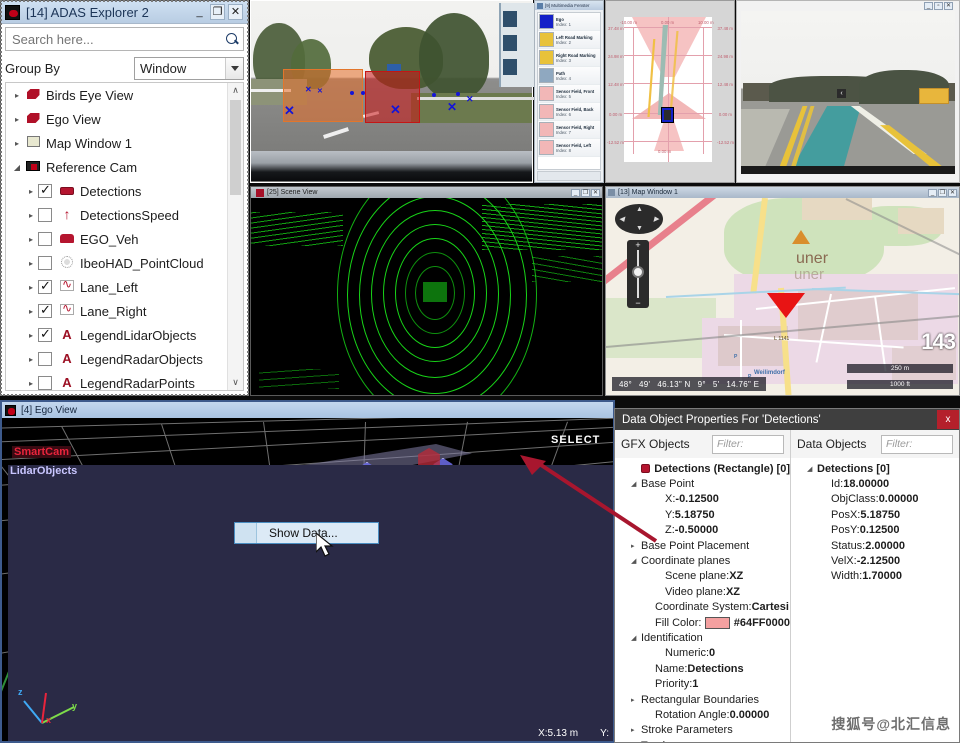  Describe the element at coordinates (235, 382) in the screenshot. I see `scroll-down-icon: ∨` at that location.